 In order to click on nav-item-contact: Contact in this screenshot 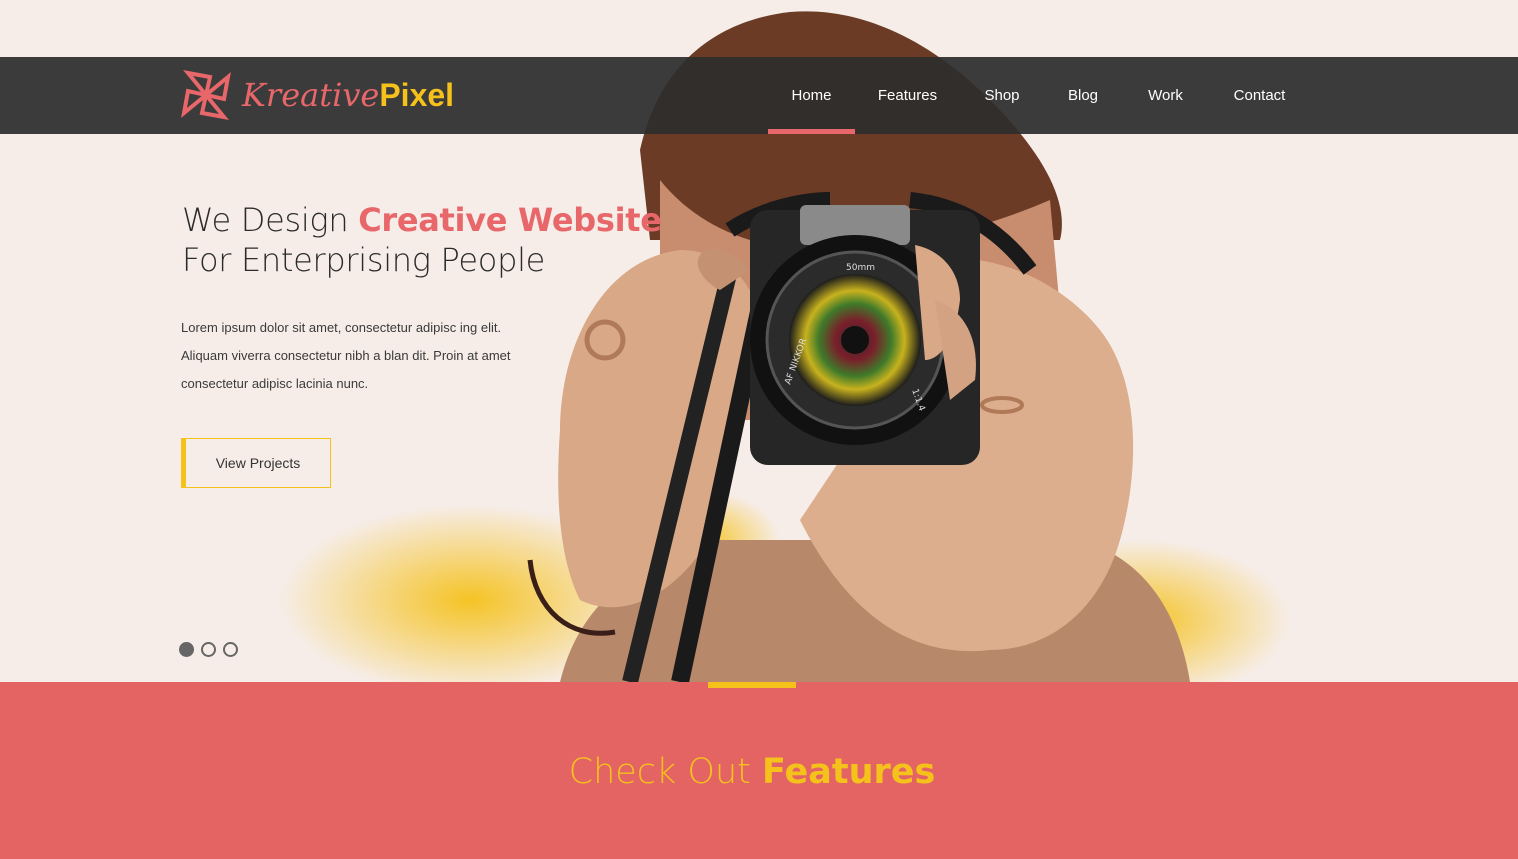, I will do `click(1259, 95)`.